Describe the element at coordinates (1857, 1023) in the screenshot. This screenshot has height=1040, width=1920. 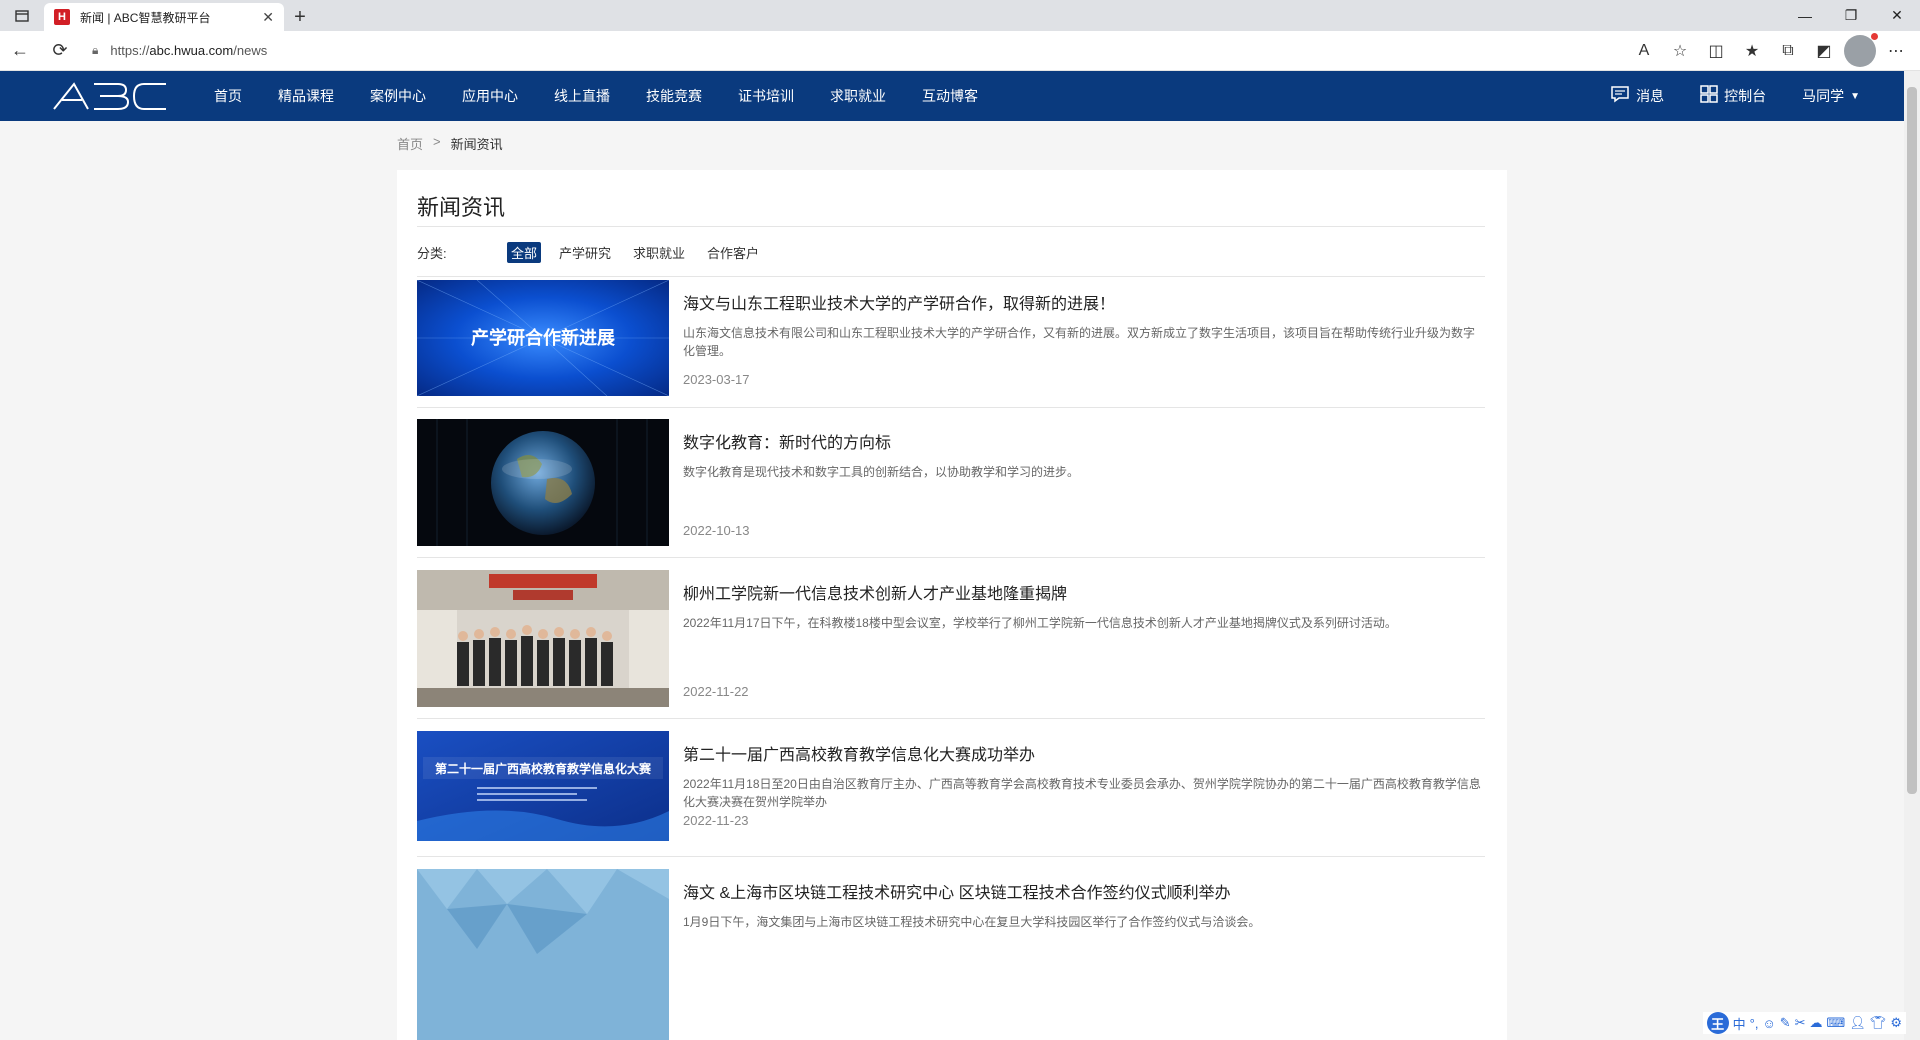
I see `user-icon: 👤︎` at that location.